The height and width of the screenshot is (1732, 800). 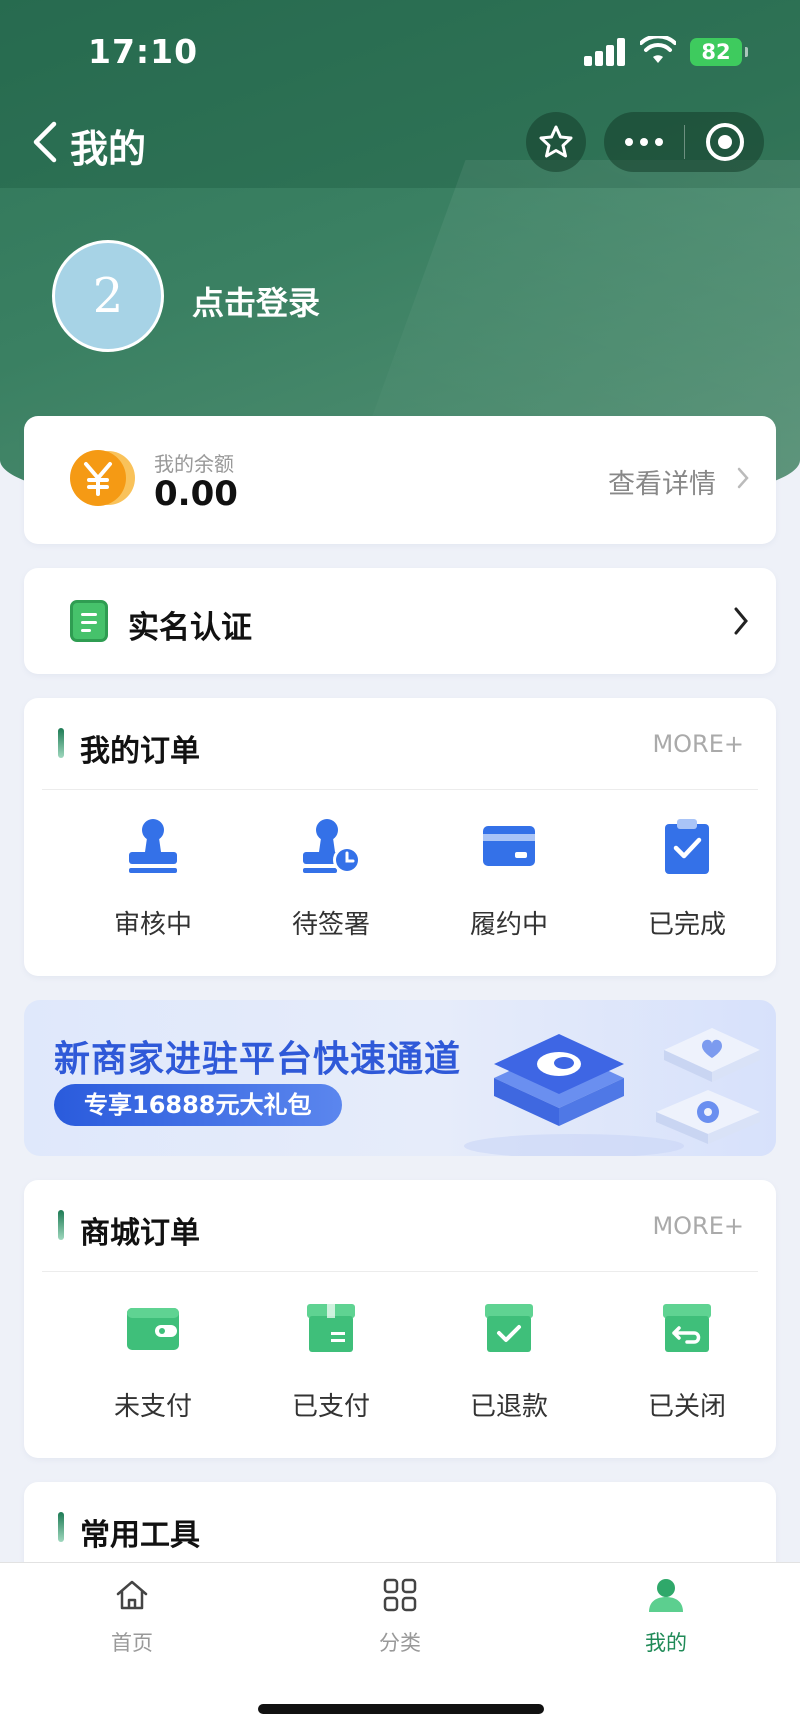 I want to click on avatar: 2, so click(x=108, y=296).